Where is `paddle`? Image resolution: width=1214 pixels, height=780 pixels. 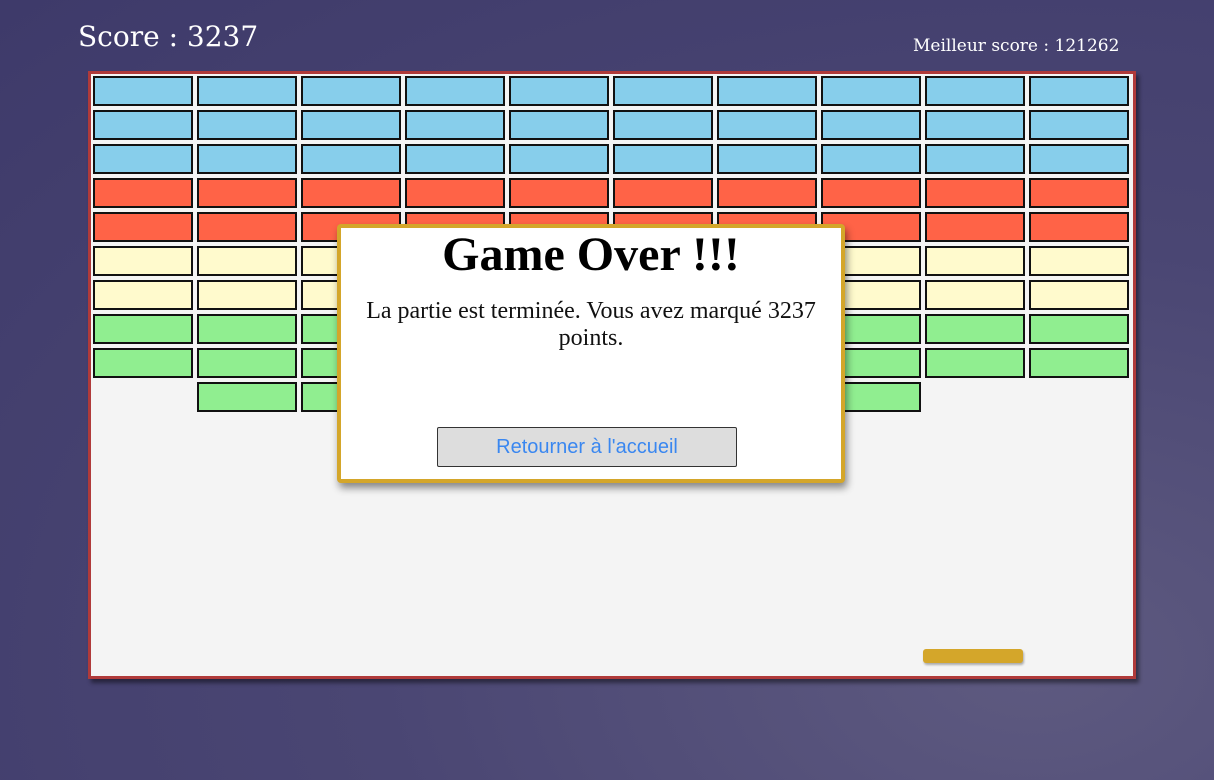 paddle is located at coordinates (973, 656).